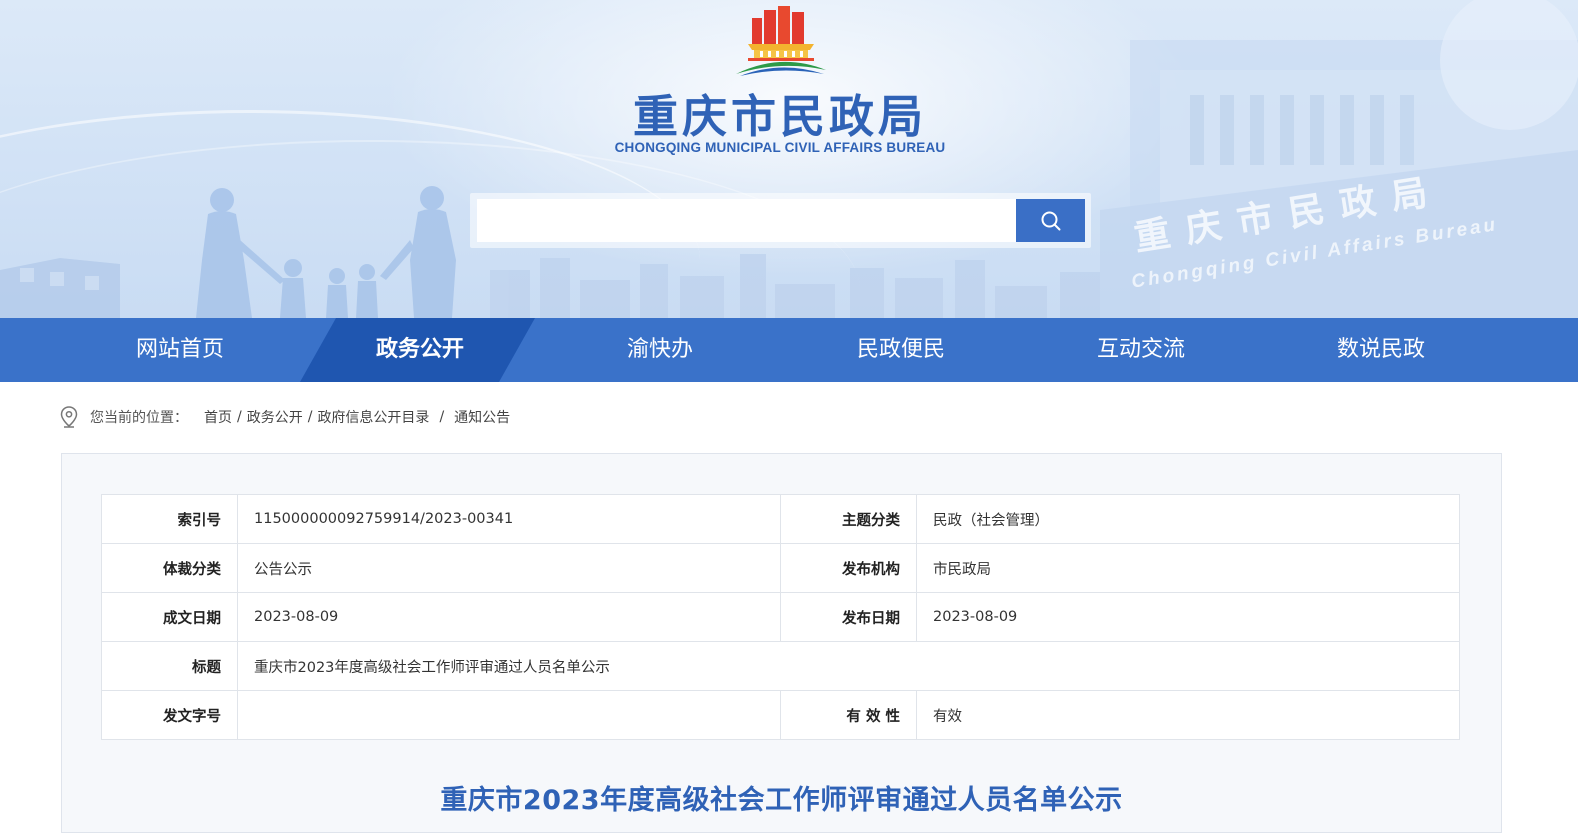 The height and width of the screenshot is (833, 1578). Describe the element at coordinates (848, 715) in the screenshot. I see `meta-key-validity: 有 效 性` at that location.